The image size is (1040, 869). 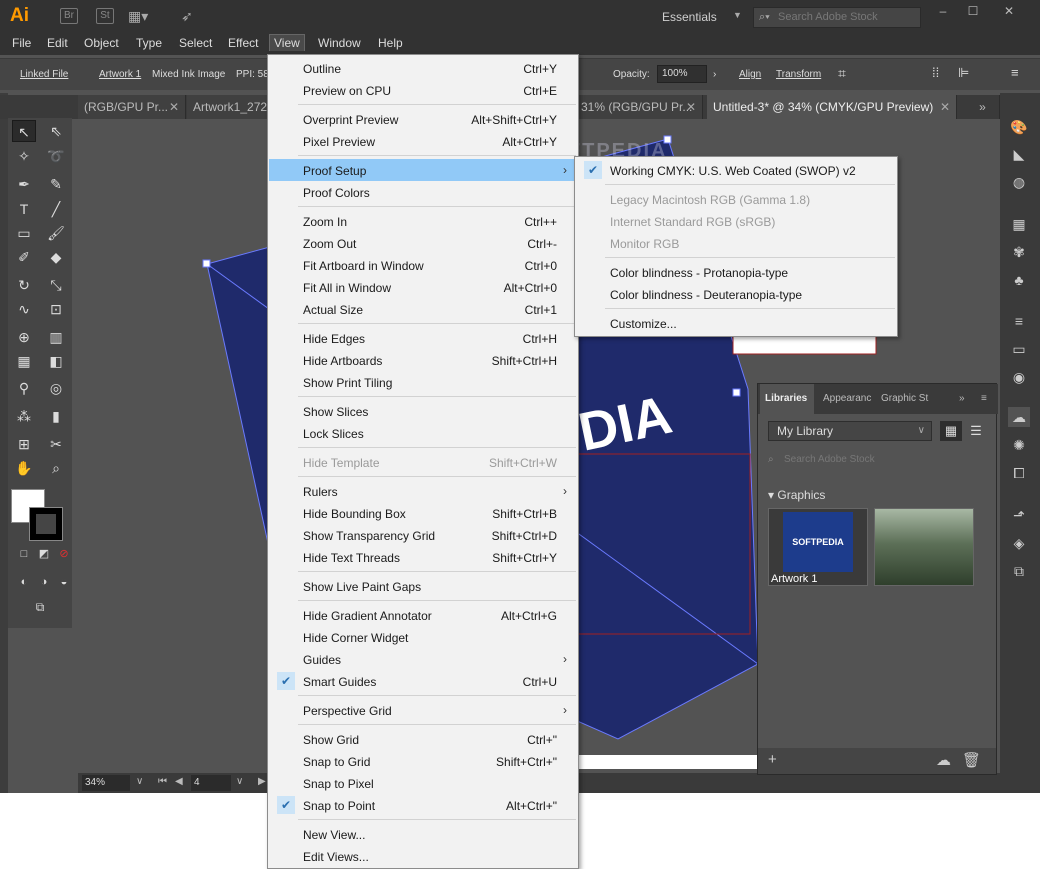 What do you see at coordinates (842, 73) in the screenshot?
I see `isolate-icon: ⌗` at bounding box center [842, 73].